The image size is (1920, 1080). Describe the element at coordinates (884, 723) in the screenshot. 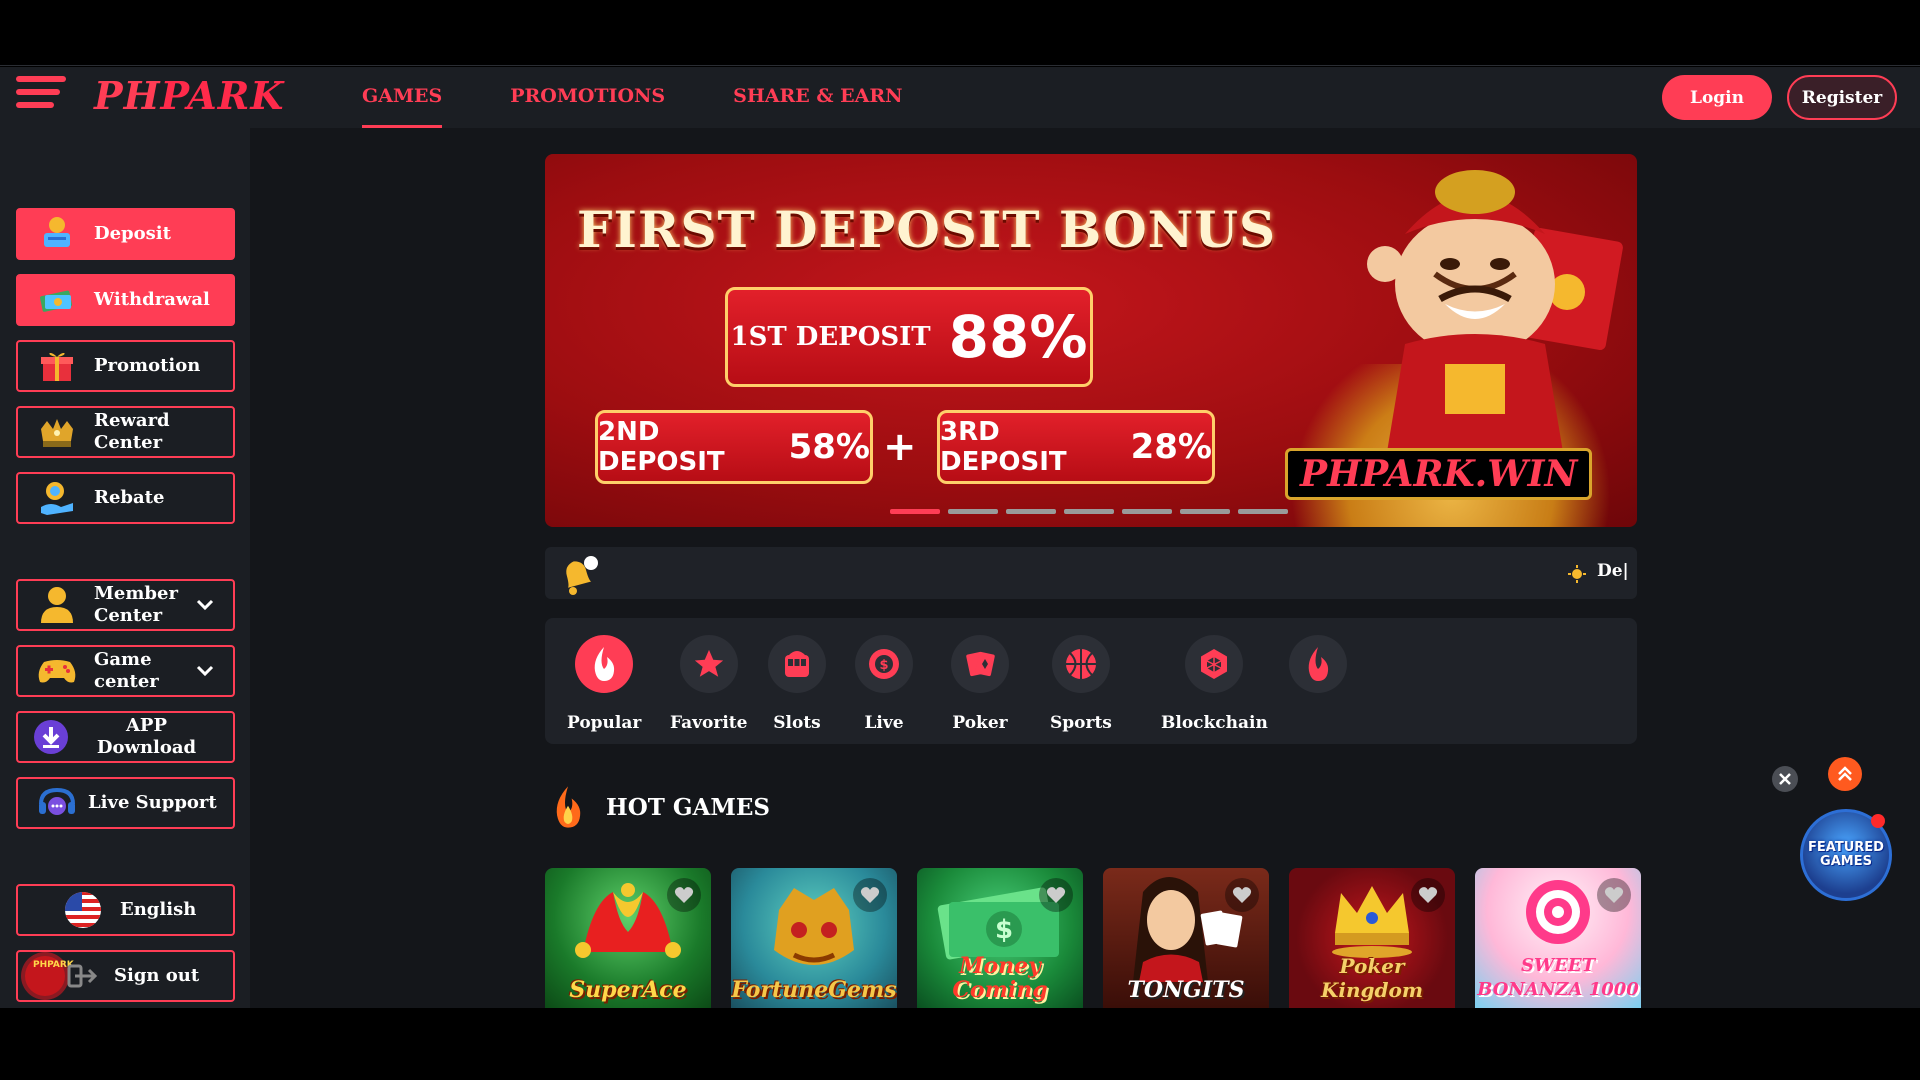

I see `tab-label: Live` at that location.